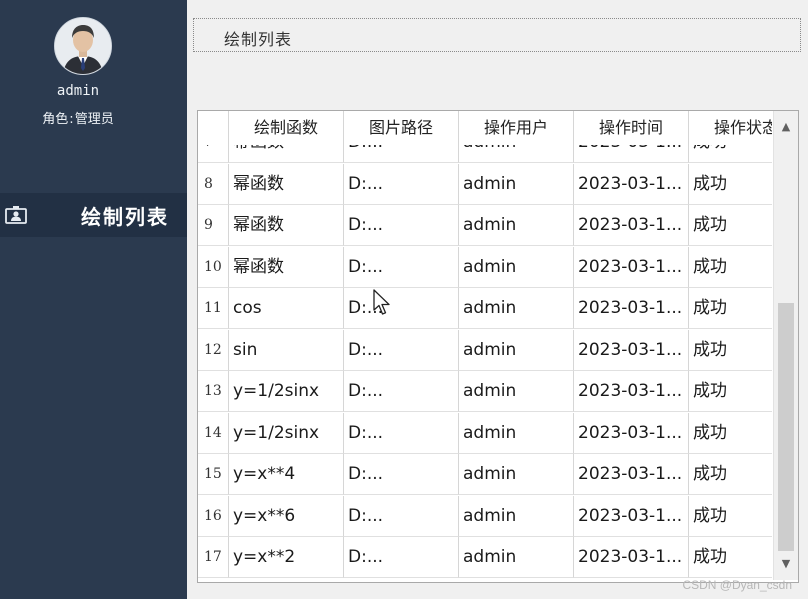 Image resolution: width=808 pixels, height=599 pixels. What do you see at coordinates (55, 119) in the screenshot?
I see `role-label: 角色` at bounding box center [55, 119].